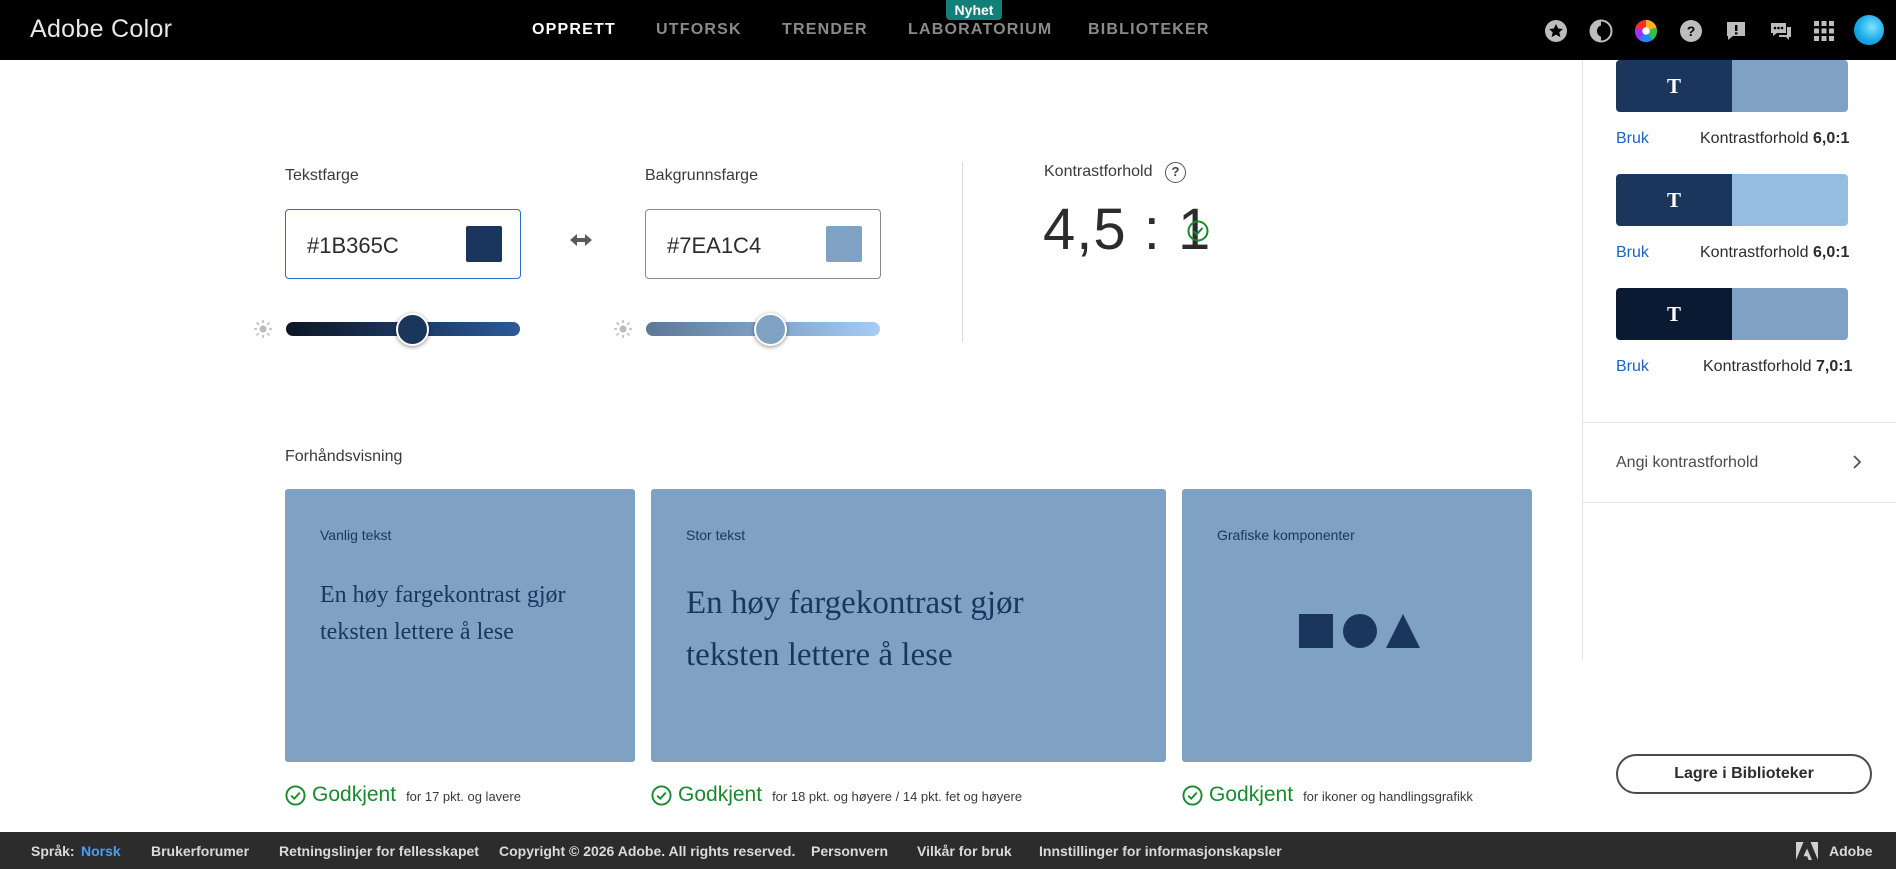  What do you see at coordinates (1775, 138) in the screenshot?
I see `suggestion-1-ratio: Kontrastforhold 6,0:1` at bounding box center [1775, 138].